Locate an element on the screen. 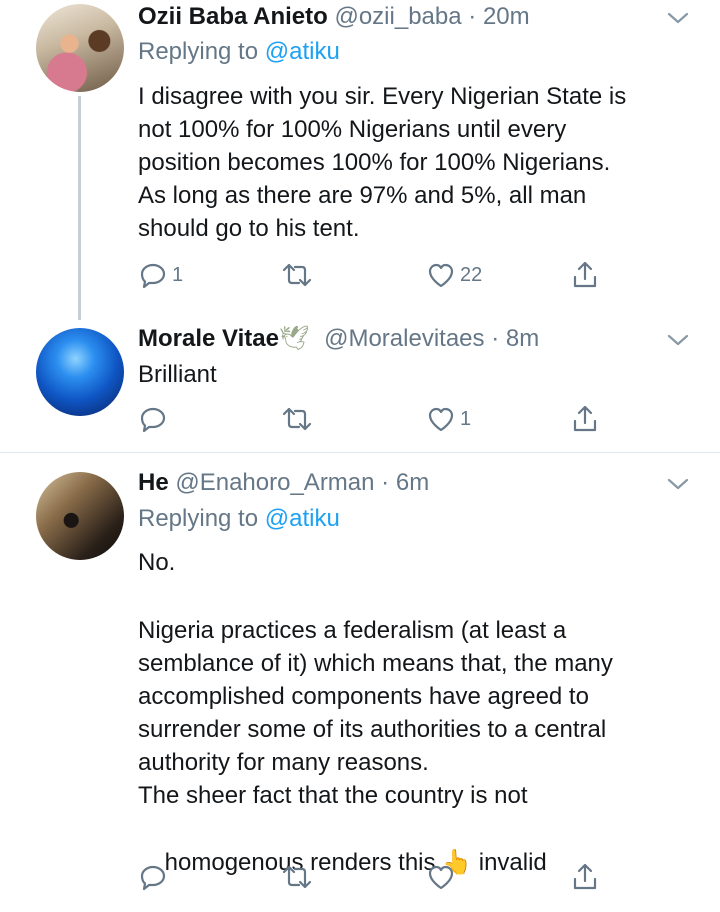  tweet-header: Morale Vitae🕊 @Moralevitaes · 8m is located at coordinates (338, 339).